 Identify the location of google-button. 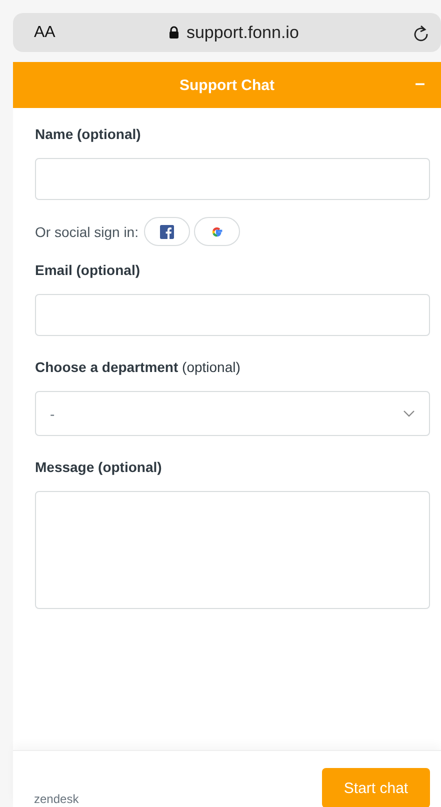
(217, 231).